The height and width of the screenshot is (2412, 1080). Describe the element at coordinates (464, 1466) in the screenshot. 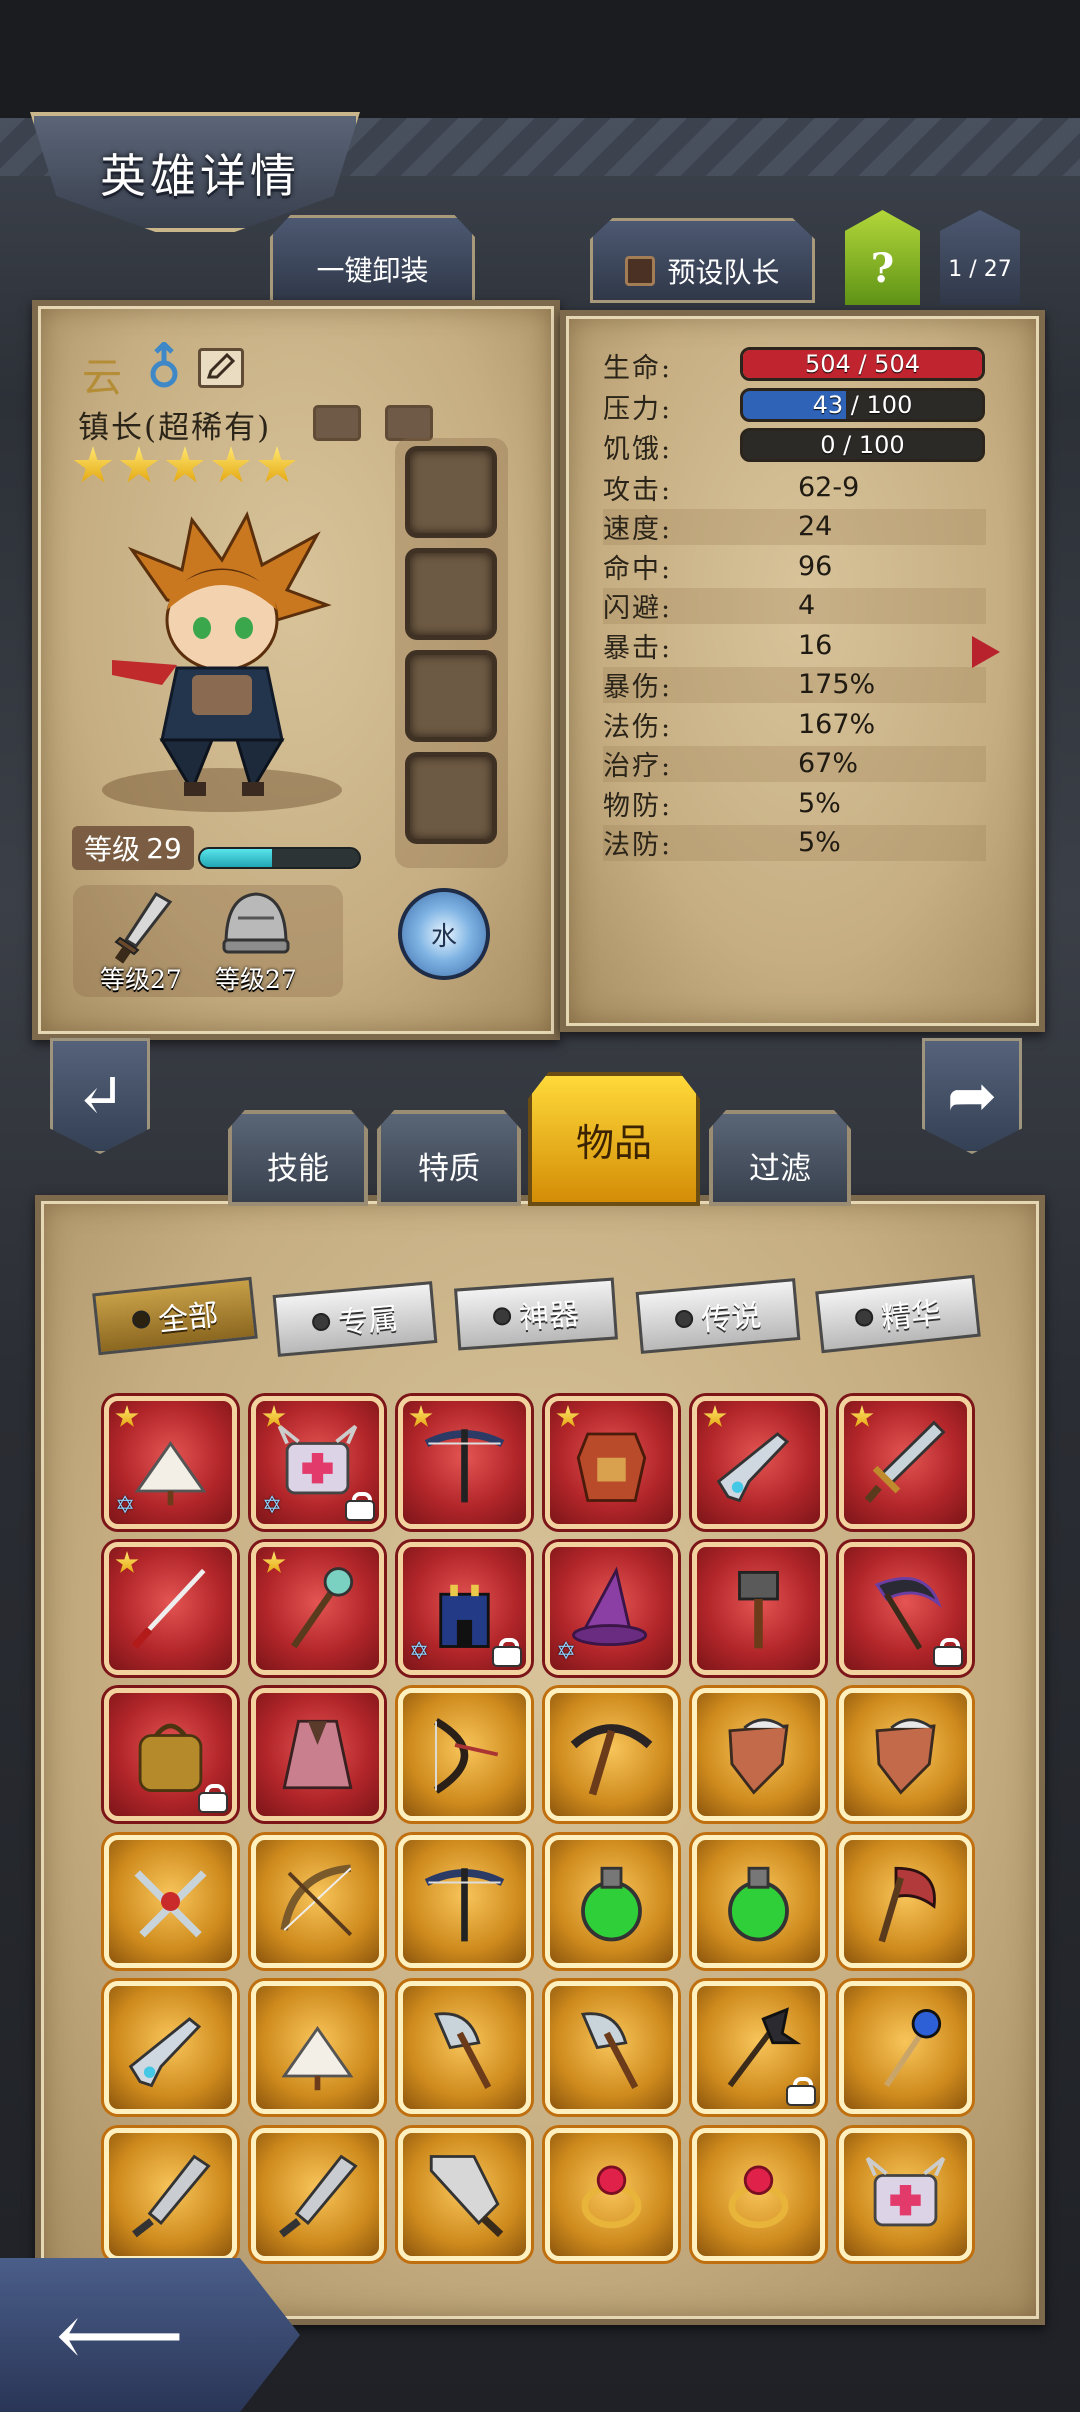

I see `crossbow-icon` at that location.